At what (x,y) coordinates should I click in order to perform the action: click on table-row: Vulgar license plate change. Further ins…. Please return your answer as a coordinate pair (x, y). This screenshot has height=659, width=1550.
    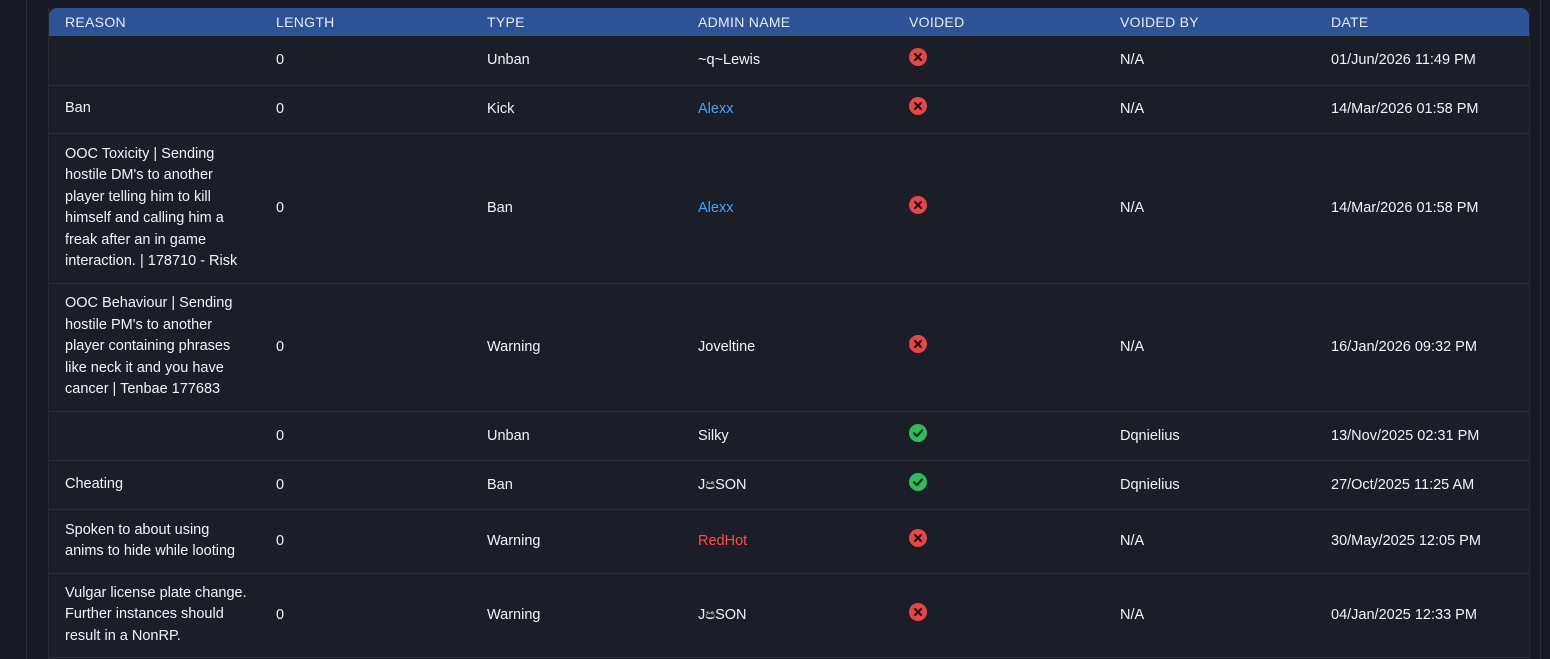
    Looking at the image, I should click on (789, 615).